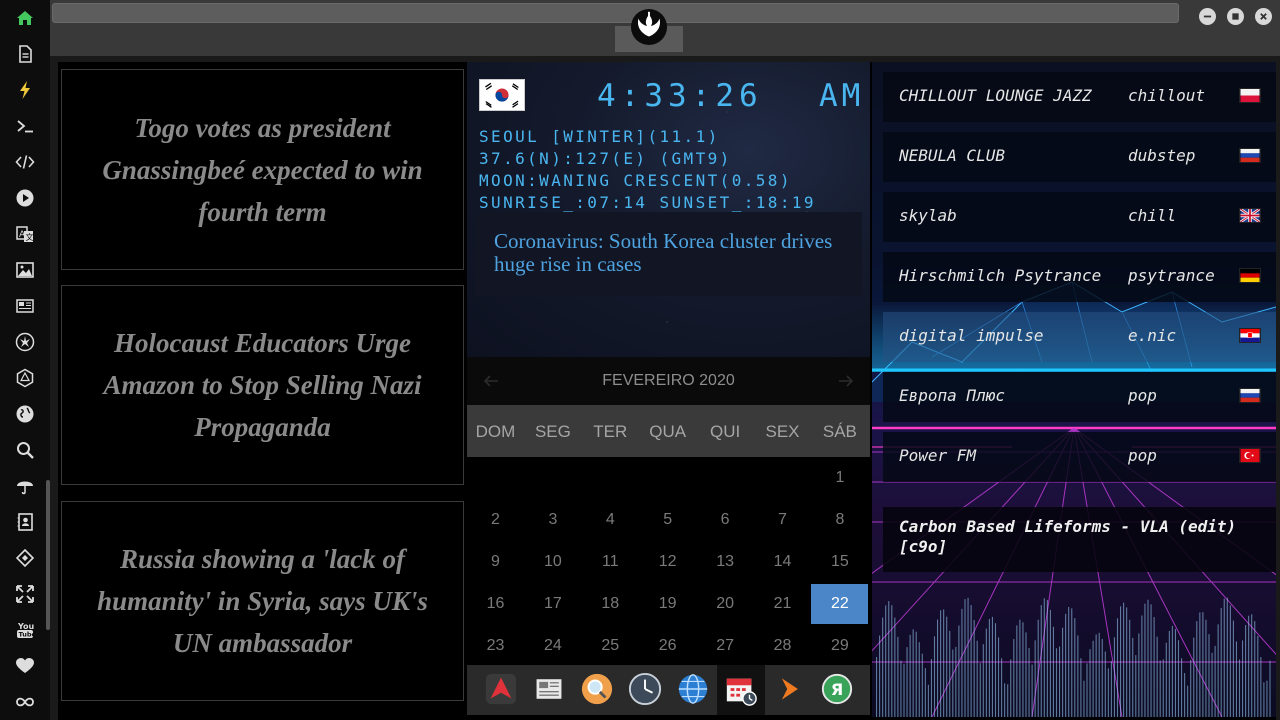 The height and width of the screenshot is (720, 1280). I want to click on calendar-day: 24, so click(552, 646).